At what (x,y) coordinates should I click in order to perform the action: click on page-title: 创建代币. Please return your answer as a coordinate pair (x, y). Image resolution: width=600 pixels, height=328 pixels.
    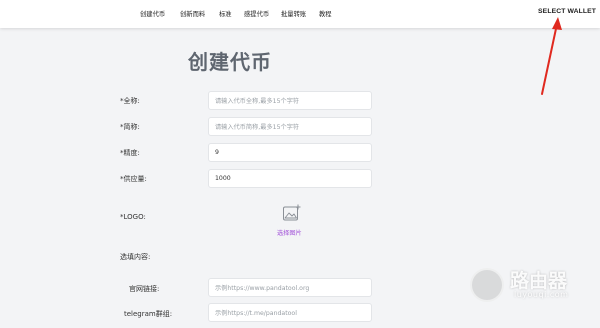
    Looking at the image, I should click on (230, 62).